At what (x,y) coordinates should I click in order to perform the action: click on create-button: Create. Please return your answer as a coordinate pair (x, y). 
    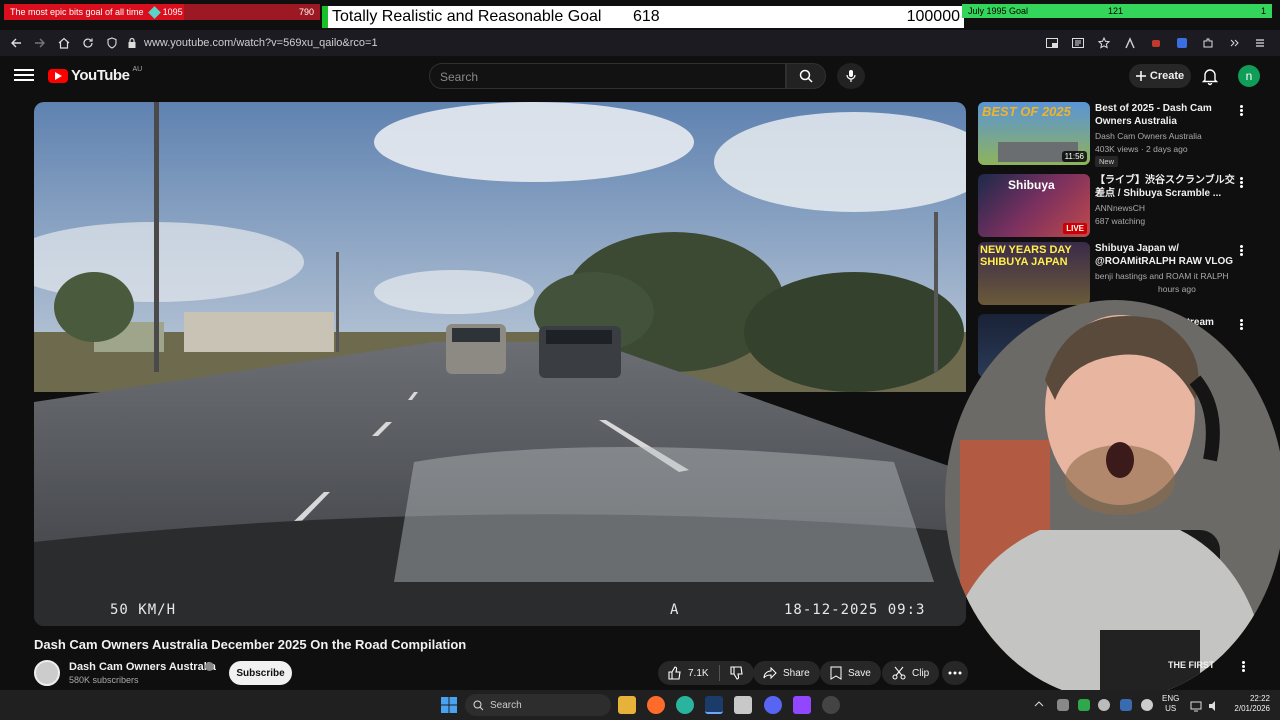
    Looking at the image, I should click on (1160, 76).